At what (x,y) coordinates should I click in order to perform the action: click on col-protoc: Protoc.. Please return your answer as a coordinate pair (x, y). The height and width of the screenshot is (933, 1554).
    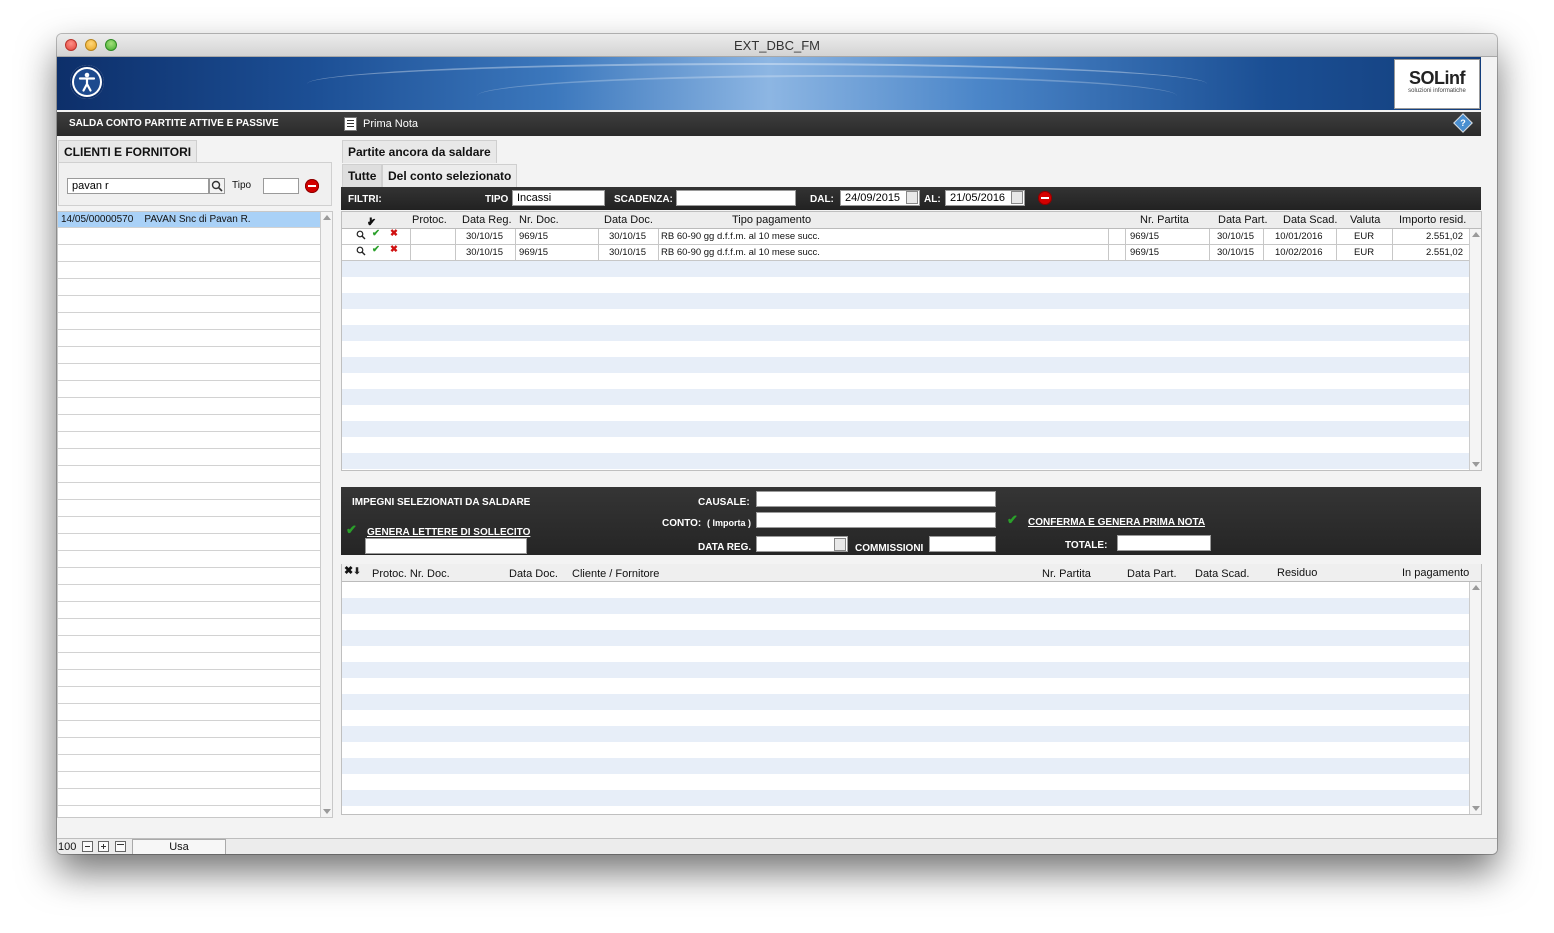
    Looking at the image, I should click on (429, 220).